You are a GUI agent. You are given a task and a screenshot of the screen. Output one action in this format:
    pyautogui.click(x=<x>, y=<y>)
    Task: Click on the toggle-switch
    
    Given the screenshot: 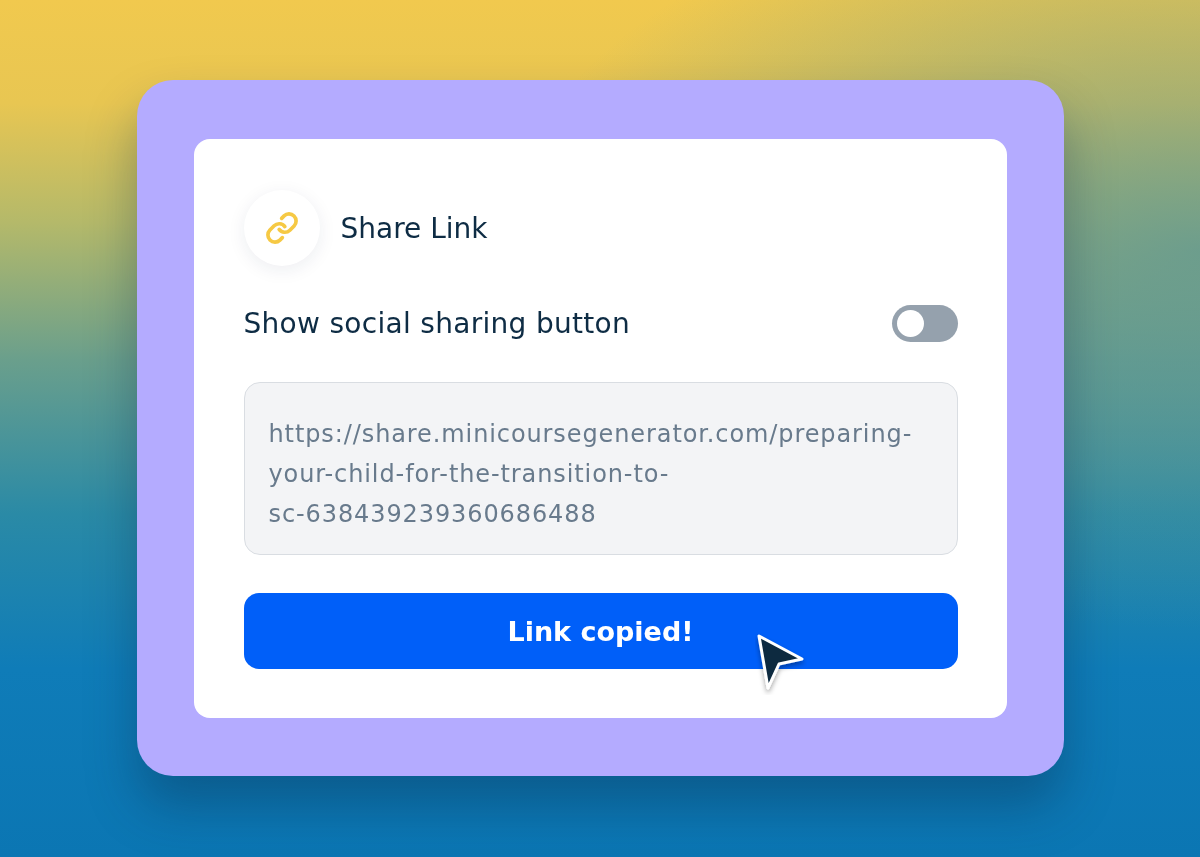 What is the action you would take?
    pyautogui.click(x=924, y=323)
    